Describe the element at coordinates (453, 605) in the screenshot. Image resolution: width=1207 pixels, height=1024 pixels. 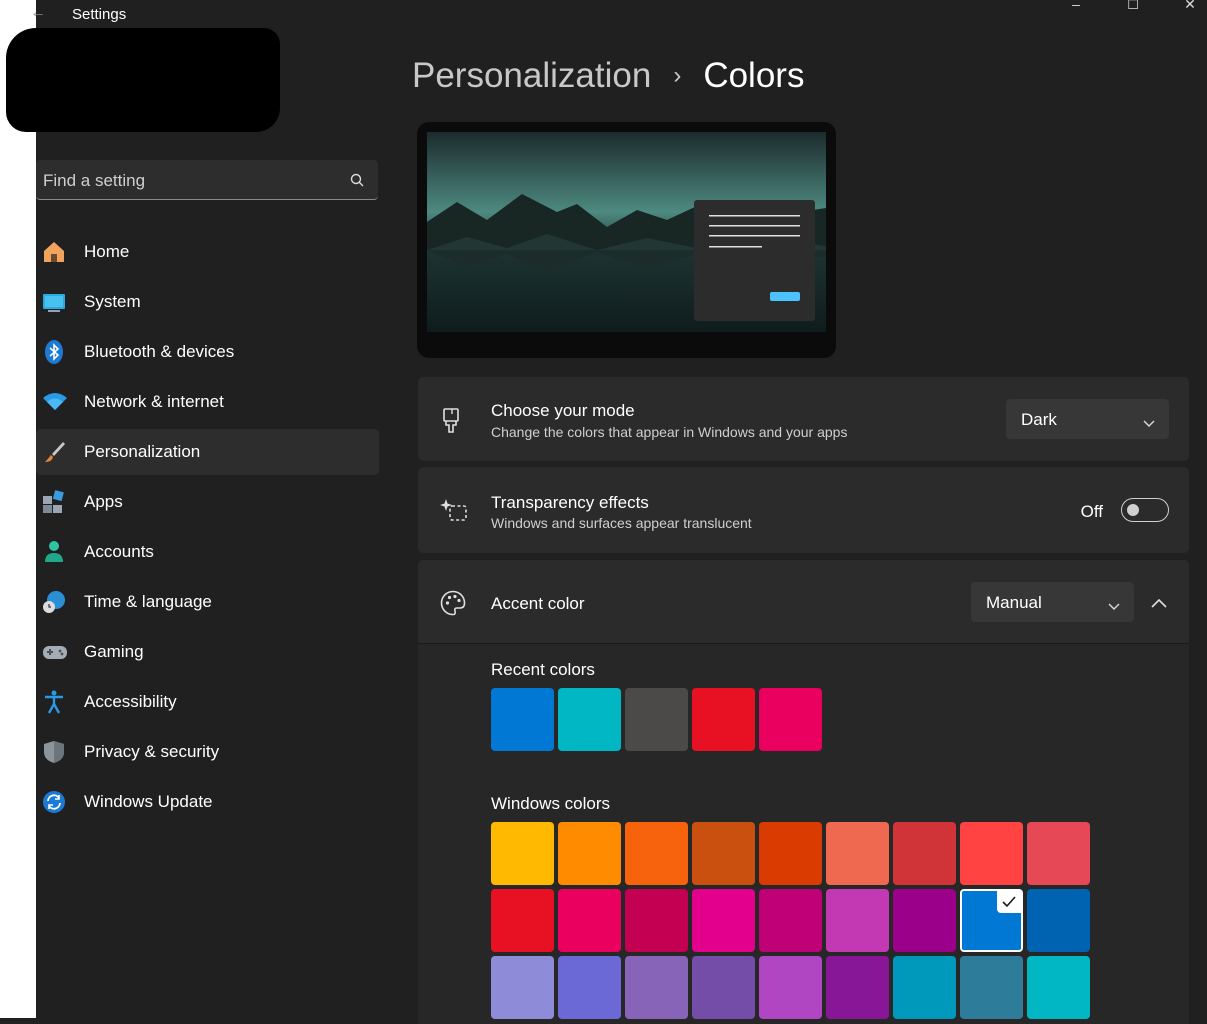
I see `palette-icon` at that location.